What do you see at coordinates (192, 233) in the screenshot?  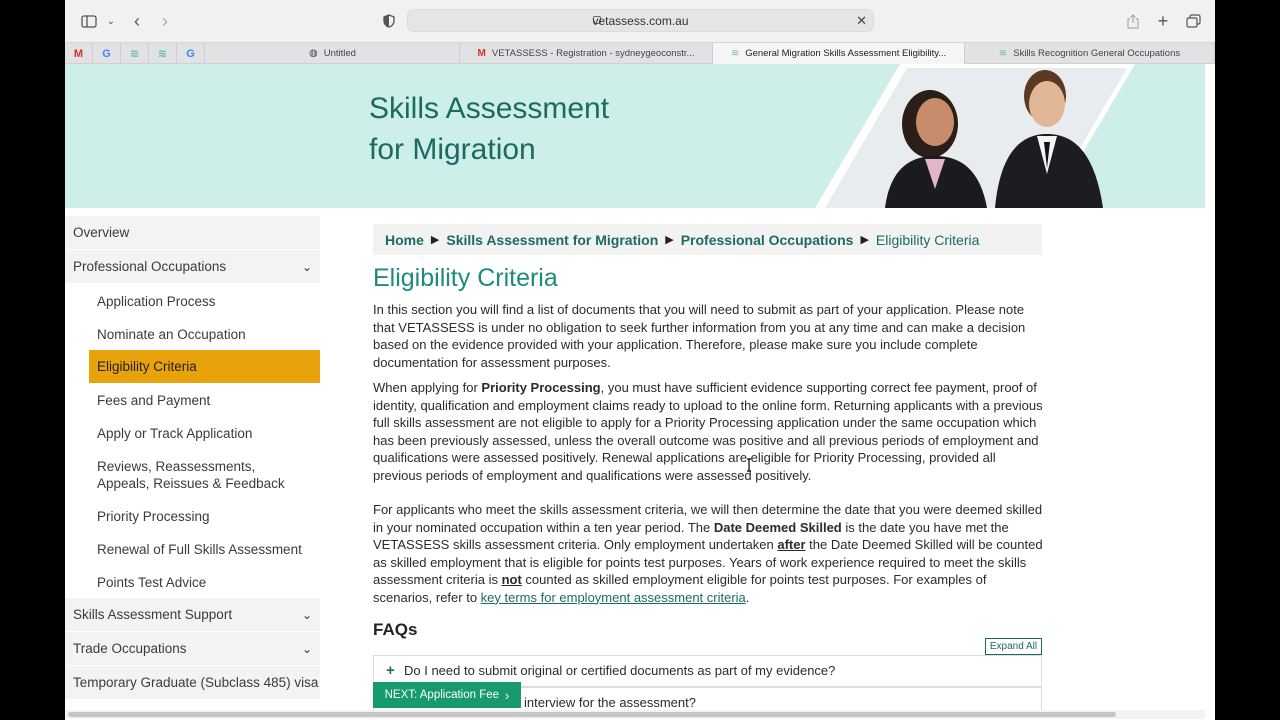 I see `sidebar-item-overview: Overview` at bounding box center [192, 233].